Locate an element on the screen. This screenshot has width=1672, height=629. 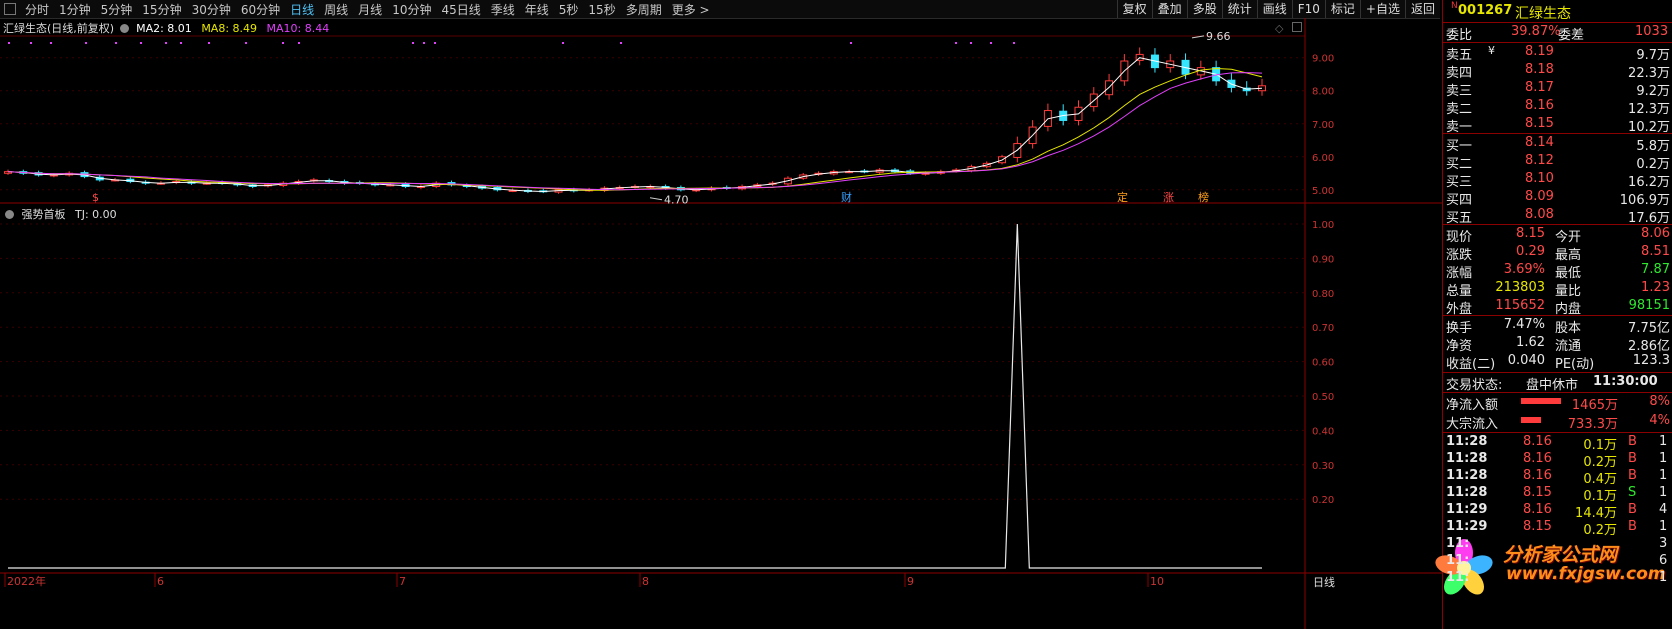
stat-value: 1.62 is located at coordinates (1530, 342).